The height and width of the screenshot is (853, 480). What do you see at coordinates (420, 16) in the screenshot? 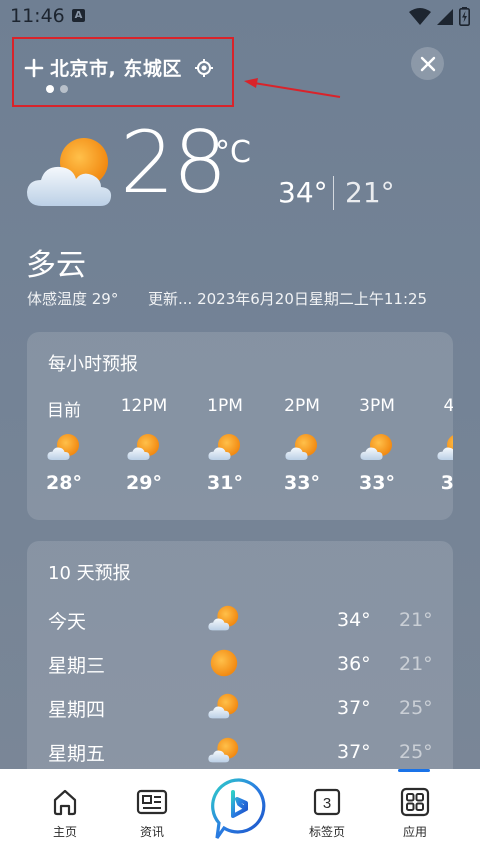
I see `wifi-icon` at bounding box center [420, 16].